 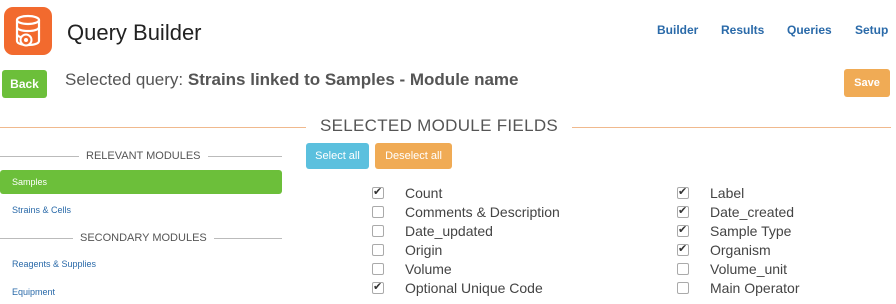 What do you see at coordinates (141, 210) in the screenshot?
I see `module-strains-cells: Strains & Cells` at bounding box center [141, 210].